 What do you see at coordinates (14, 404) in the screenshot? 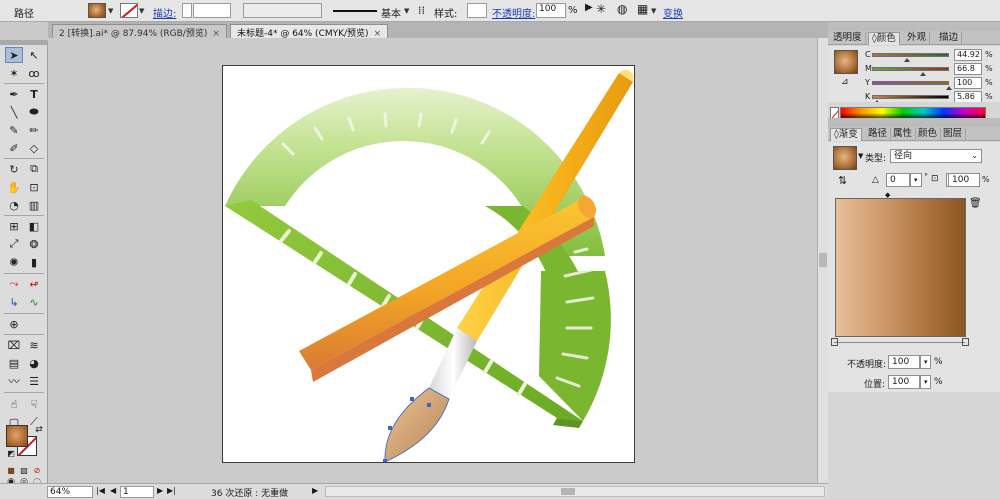
I see `puppet-tool-icon: ☝` at bounding box center [14, 404].